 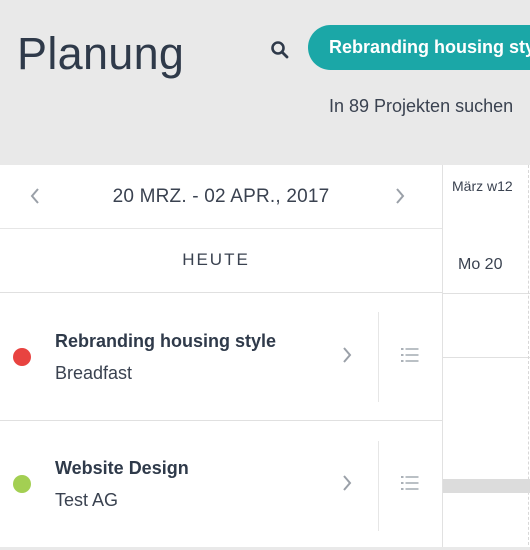 What do you see at coordinates (101, 53) in the screenshot?
I see `page-title: Planung` at bounding box center [101, 53].